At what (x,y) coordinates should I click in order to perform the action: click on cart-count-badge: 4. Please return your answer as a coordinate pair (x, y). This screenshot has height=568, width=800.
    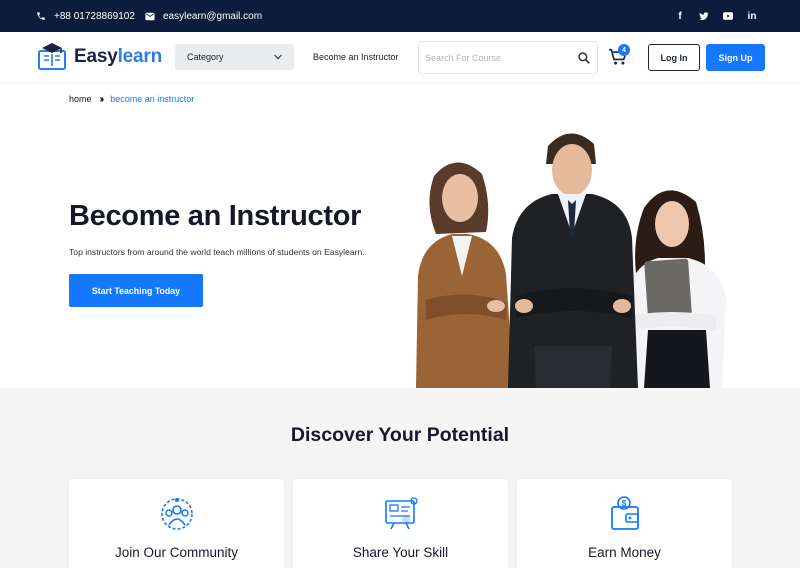
    Looking at the image, I should click on (624, 50).